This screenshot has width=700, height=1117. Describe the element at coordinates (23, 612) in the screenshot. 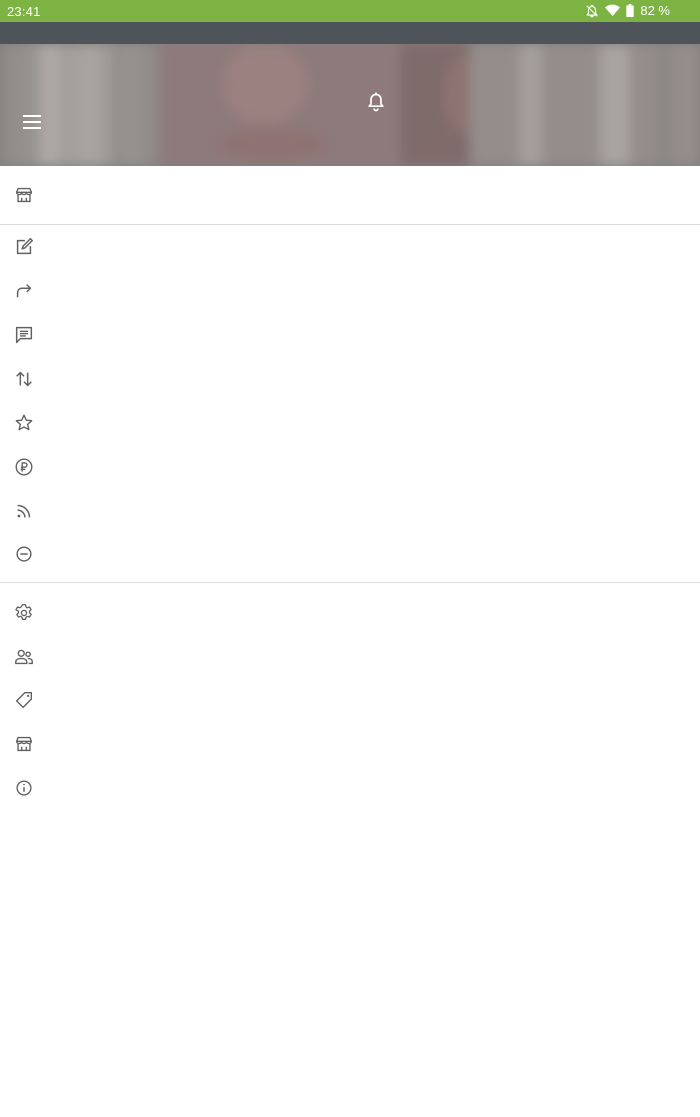

I see `settings-icon` at that location.